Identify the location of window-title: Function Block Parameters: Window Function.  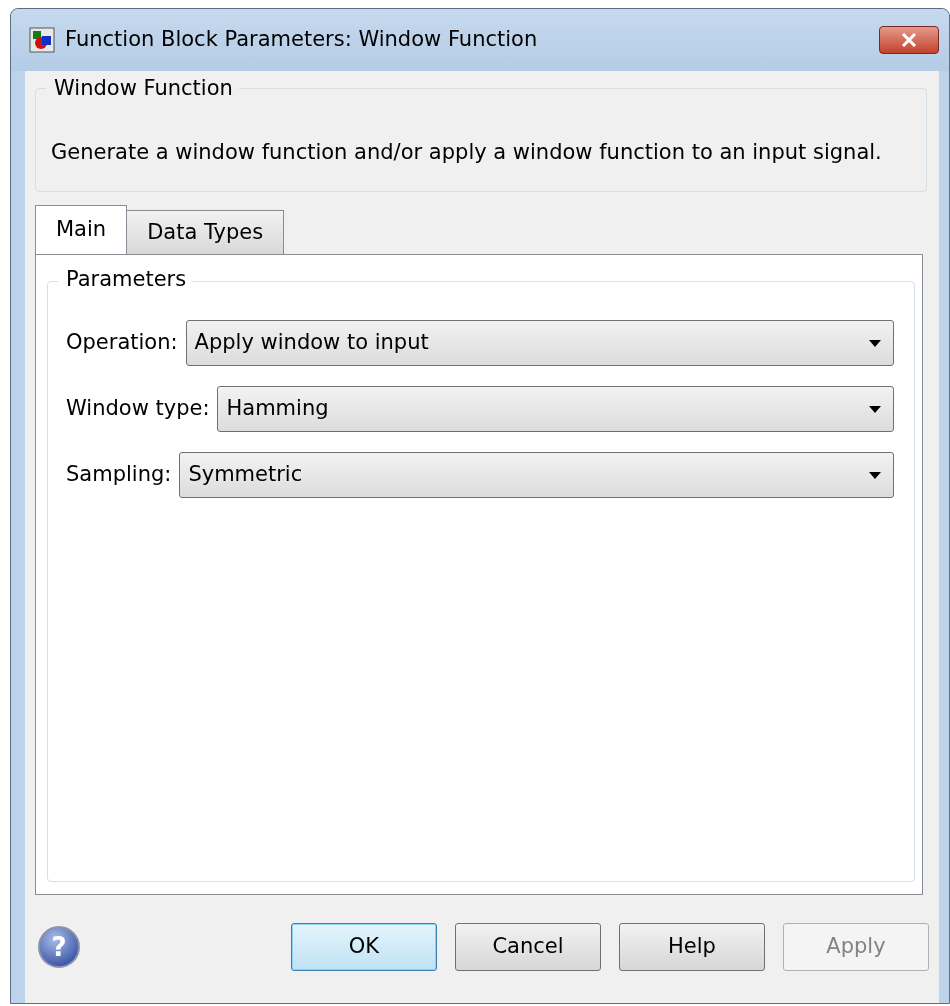
(302, 40).